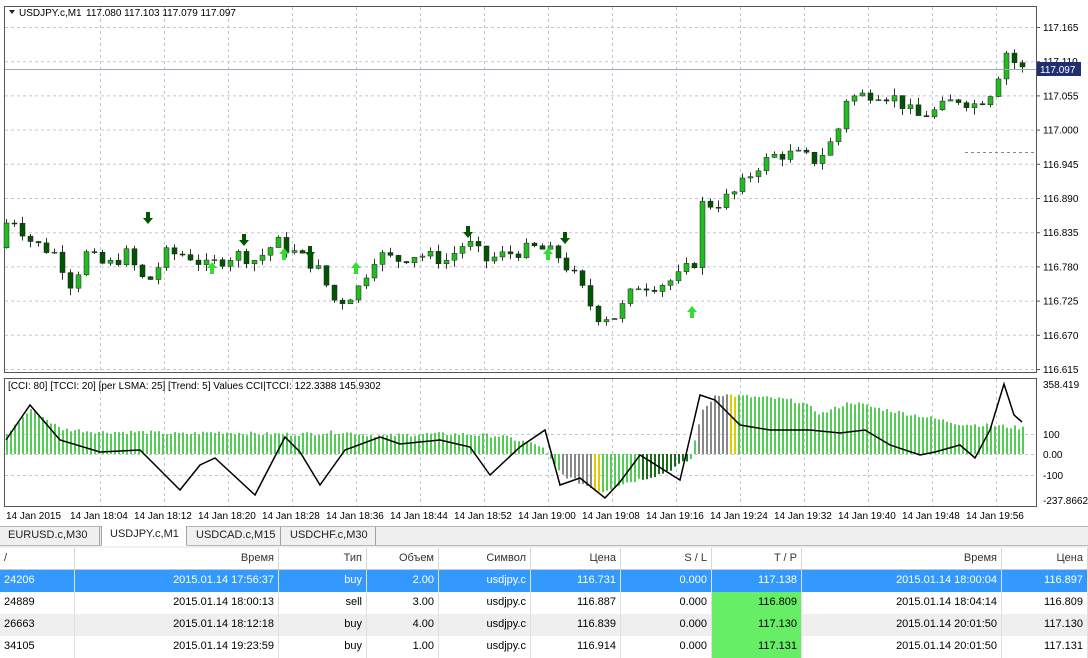  Describe the element at coordinates (576, 559) in the screenshot. I see `col-price: Цена` at that location.